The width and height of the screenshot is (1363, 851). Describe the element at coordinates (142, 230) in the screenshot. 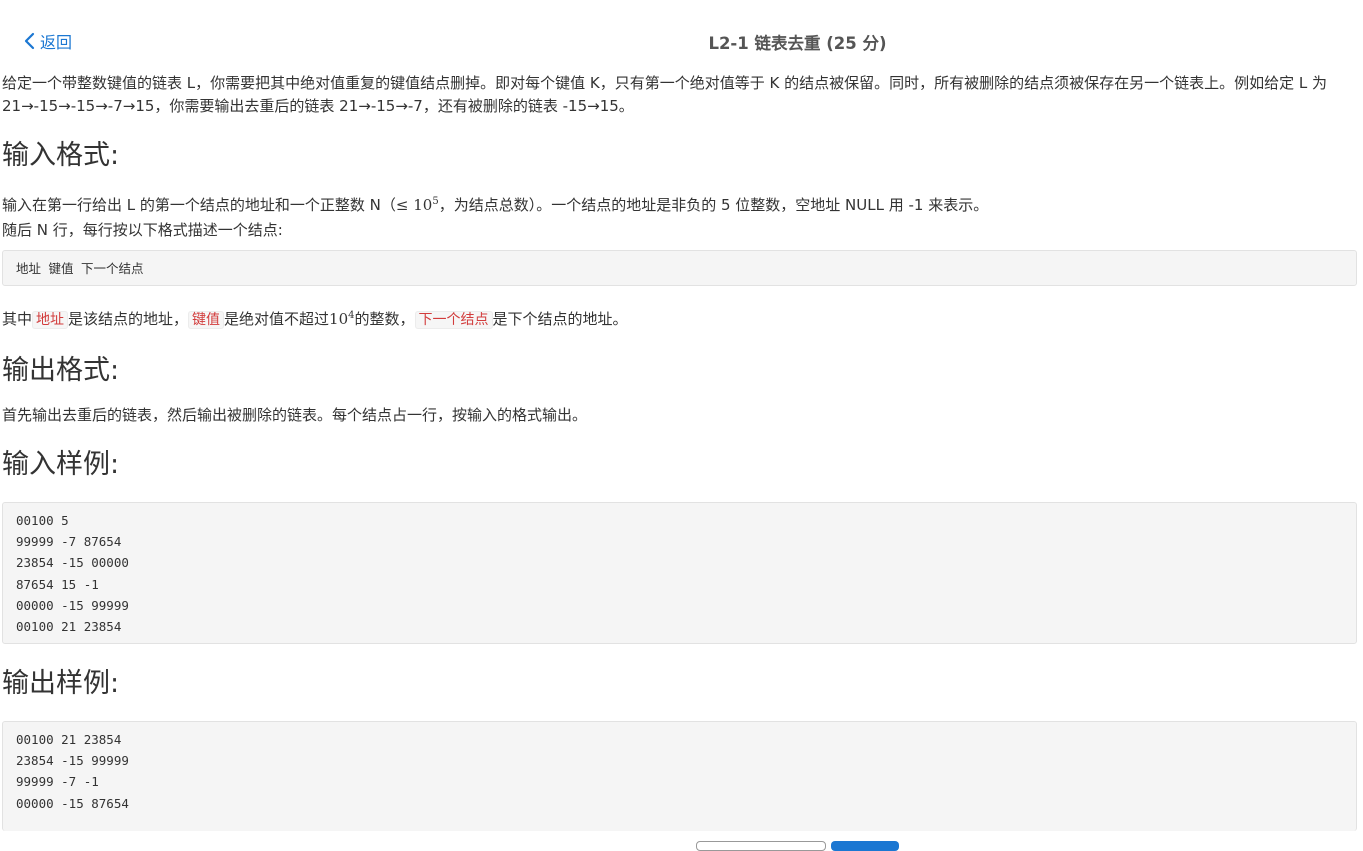

I see `input-format-line2: 随后 N 行，每行按以下格式描述一个结点:` at that location.